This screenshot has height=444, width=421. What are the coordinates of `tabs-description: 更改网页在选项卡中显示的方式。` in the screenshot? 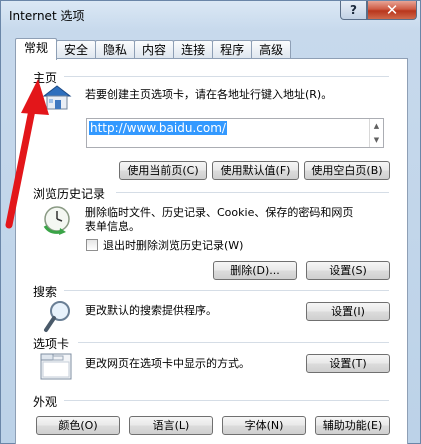 It's located at (167, 363).